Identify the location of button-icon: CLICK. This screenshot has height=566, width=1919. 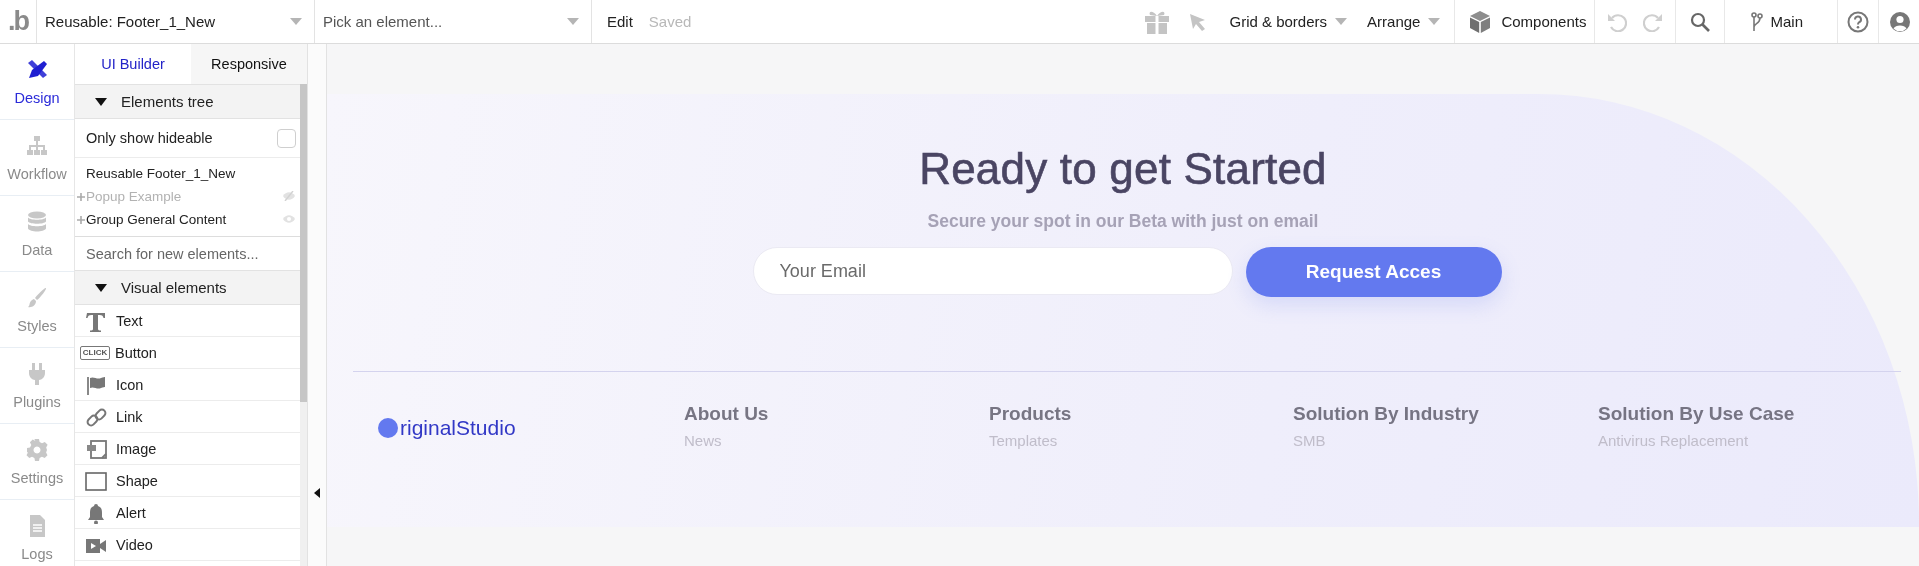
(95, 352).